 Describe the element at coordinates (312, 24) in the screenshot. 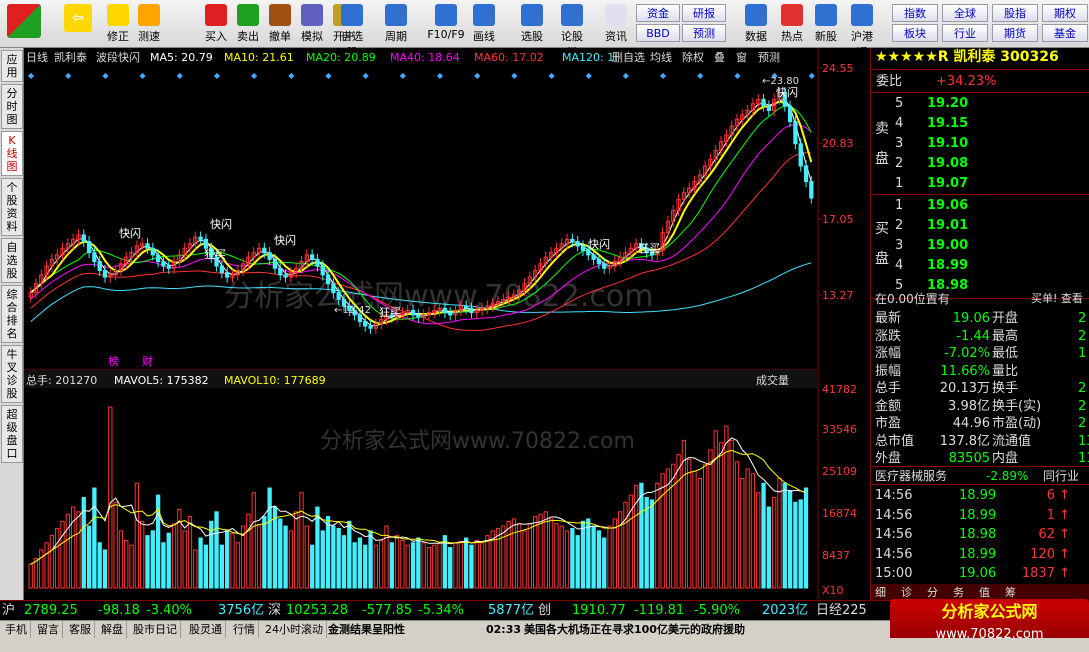

I see `toolbar-button-5: 模拟` at that location.